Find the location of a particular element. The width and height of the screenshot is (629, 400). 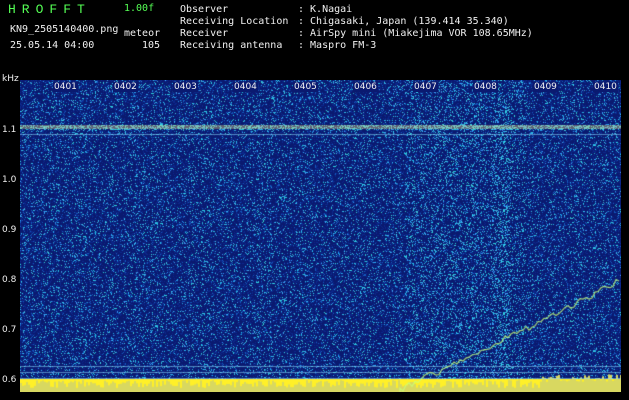

info-value-receiver: : AirSpy mini (Miakejima VOR 108.65MHz) is located at coordinates (415, 33).